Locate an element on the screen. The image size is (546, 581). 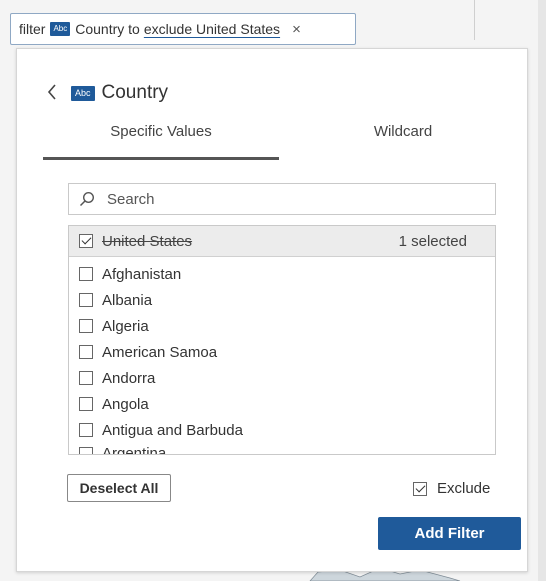
exclude-toggle: Exclude is located at coordinates (451, 488).